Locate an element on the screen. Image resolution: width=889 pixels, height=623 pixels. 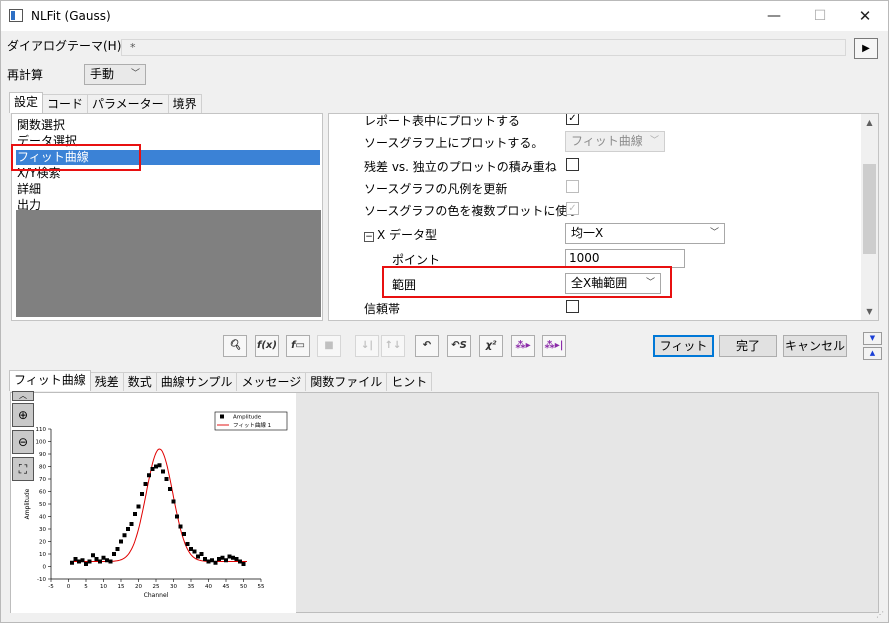
properties-scrollbar: ▲ ▼ is located at coordinates (869, 217).